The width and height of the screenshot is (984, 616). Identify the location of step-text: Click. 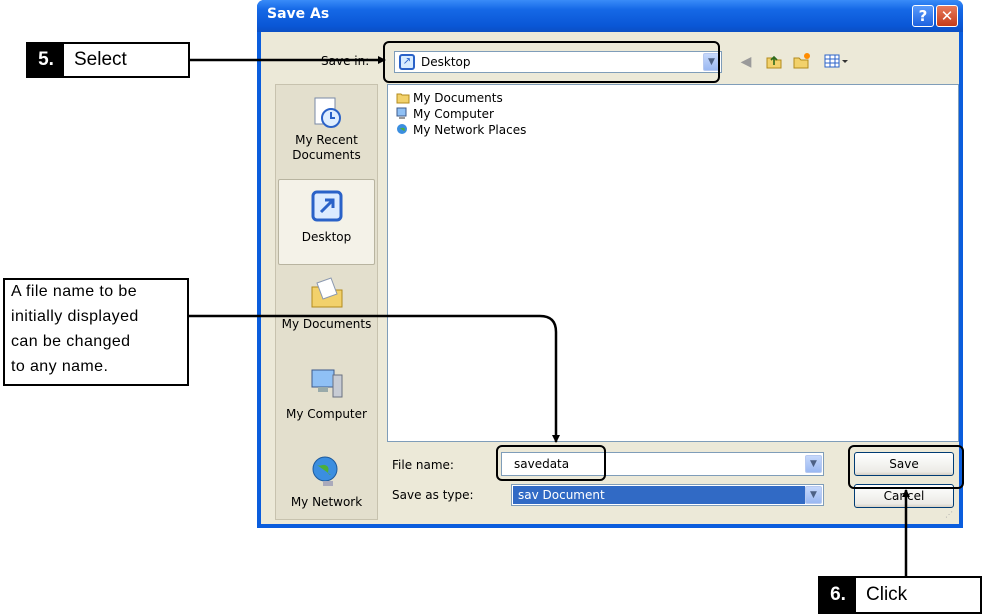
(887, 594).